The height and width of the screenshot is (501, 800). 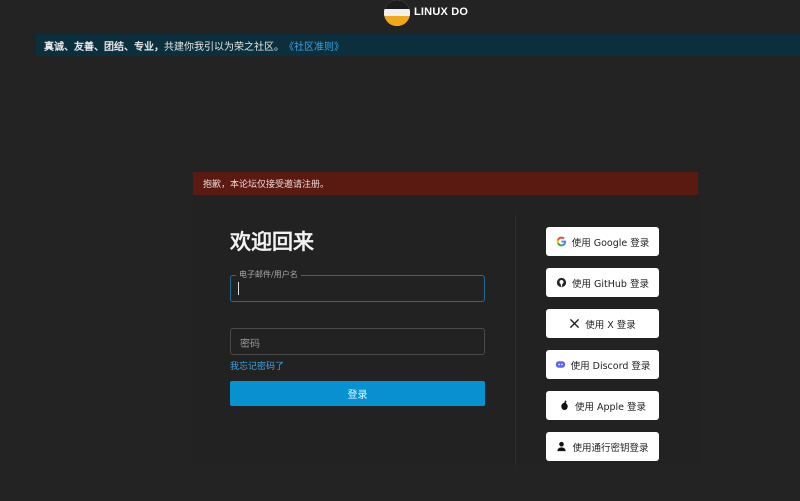 What do you see at coordinates (257, 365) in the screenshot?
I see `forgot-password-link: 我忘记密码了` at bounding box center [257, 365].